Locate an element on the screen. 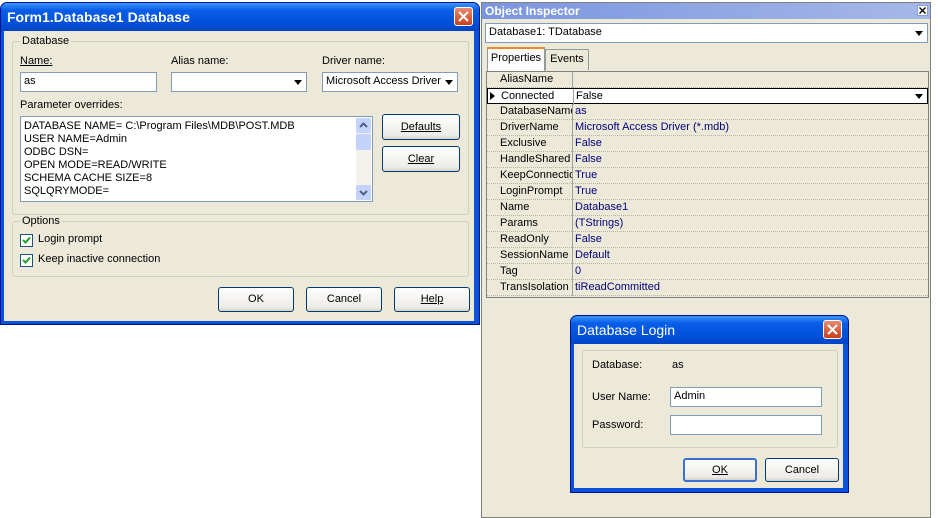  options-group is located at coordinates (240, 249).